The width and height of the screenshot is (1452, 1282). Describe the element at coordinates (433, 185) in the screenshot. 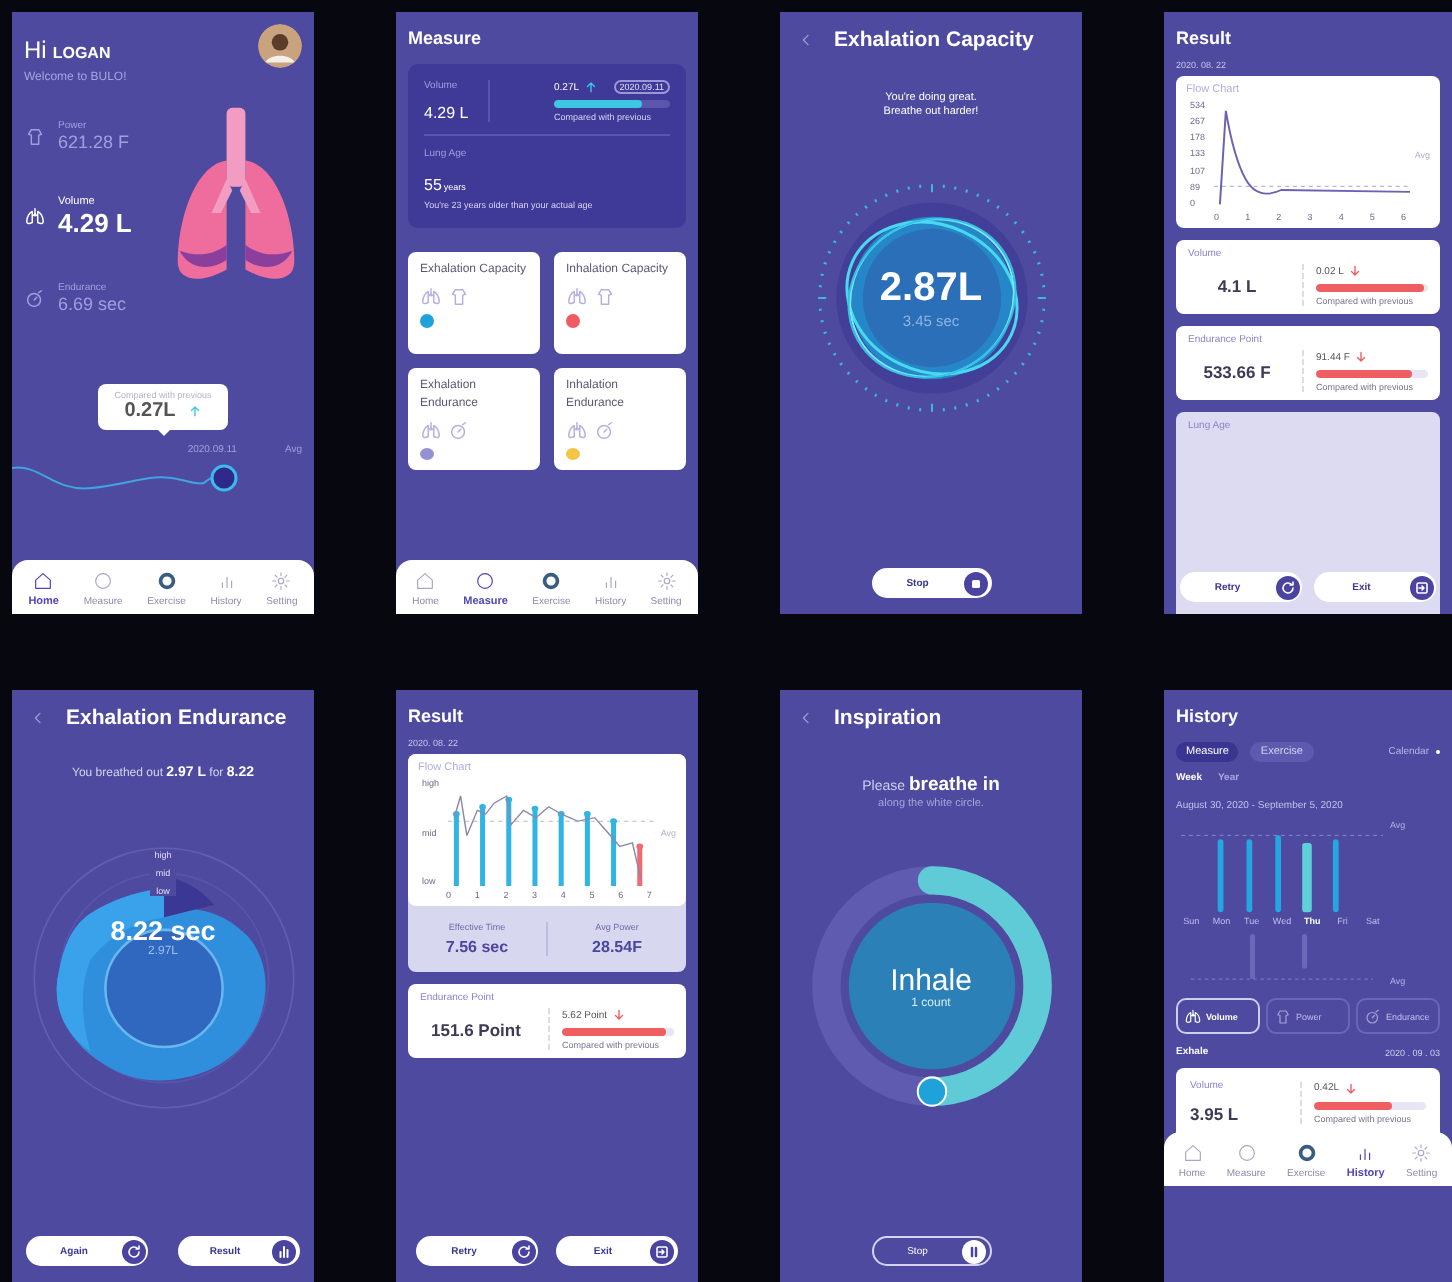

I see `lung-age-value: 55` at that location.